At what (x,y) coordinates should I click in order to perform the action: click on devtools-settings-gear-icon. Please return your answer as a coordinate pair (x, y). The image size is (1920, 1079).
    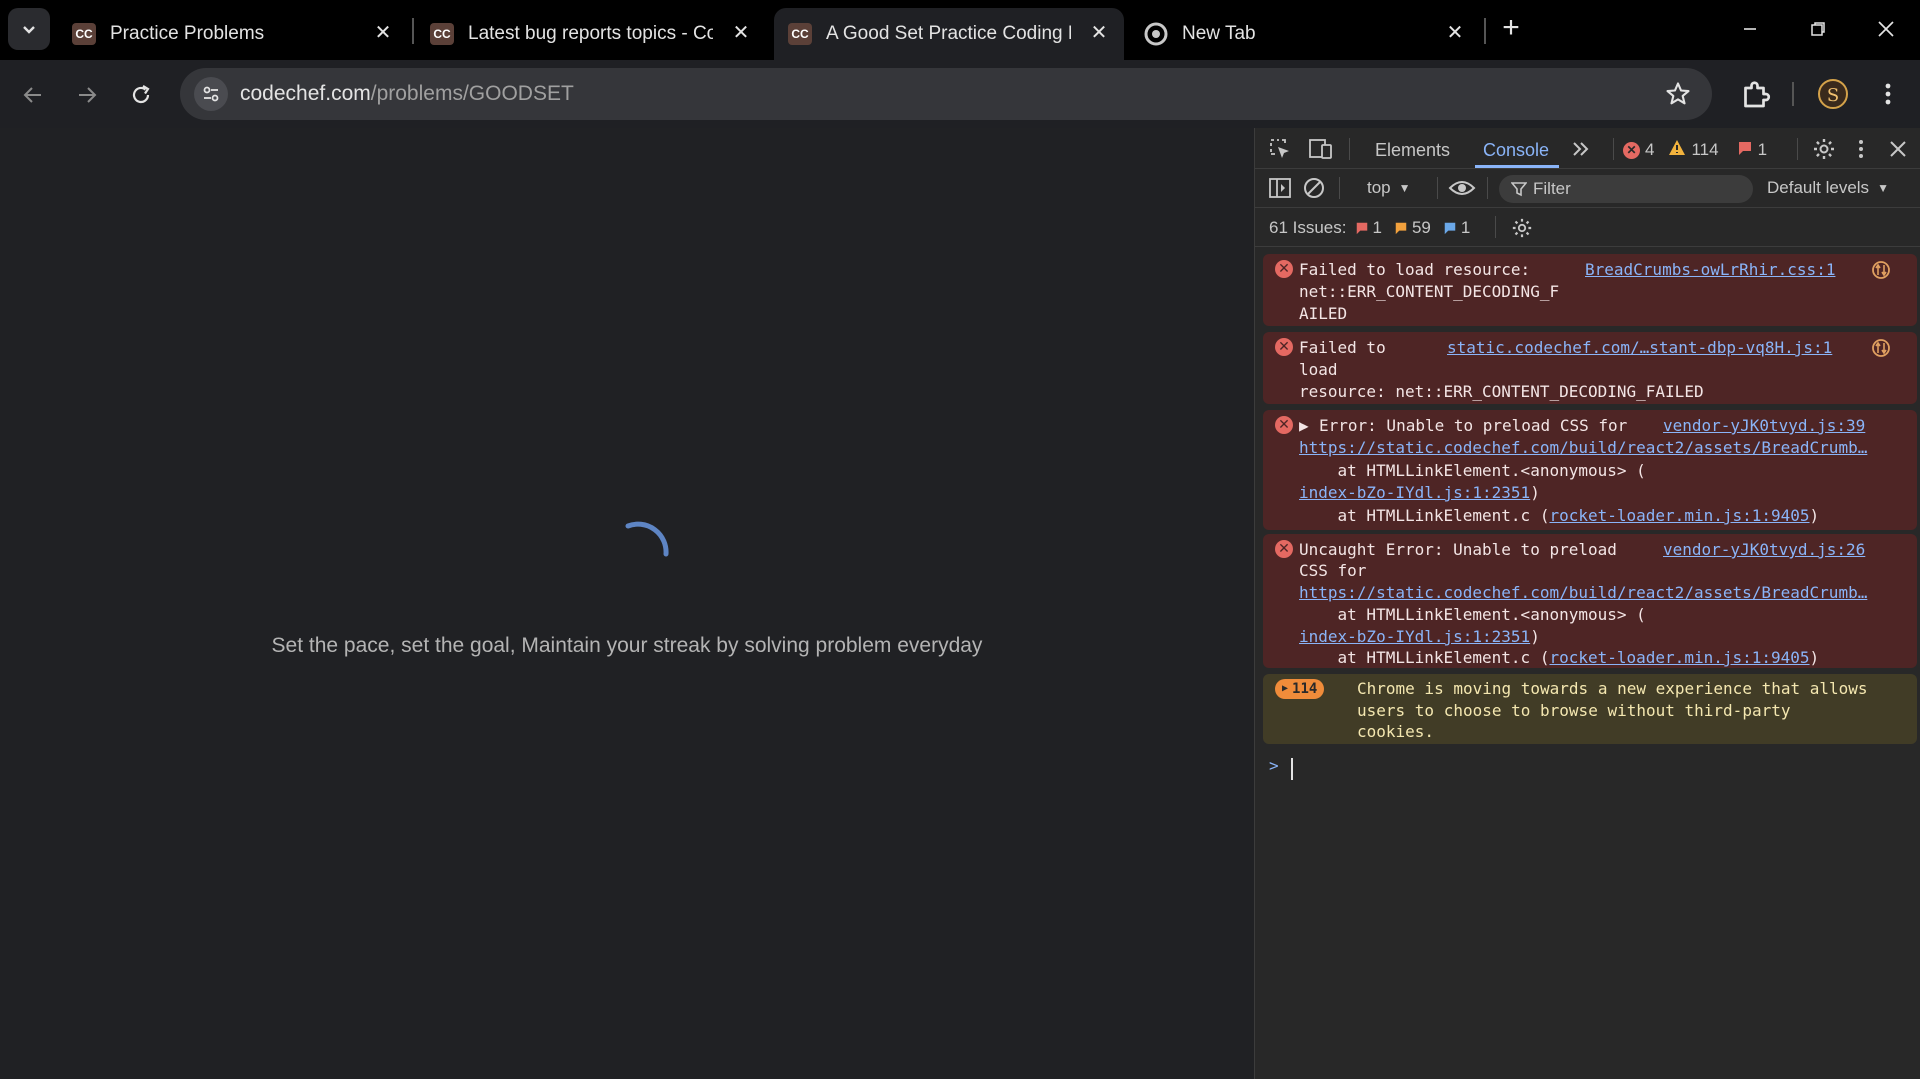
    Looking at the image, I should click on (1824, 149).